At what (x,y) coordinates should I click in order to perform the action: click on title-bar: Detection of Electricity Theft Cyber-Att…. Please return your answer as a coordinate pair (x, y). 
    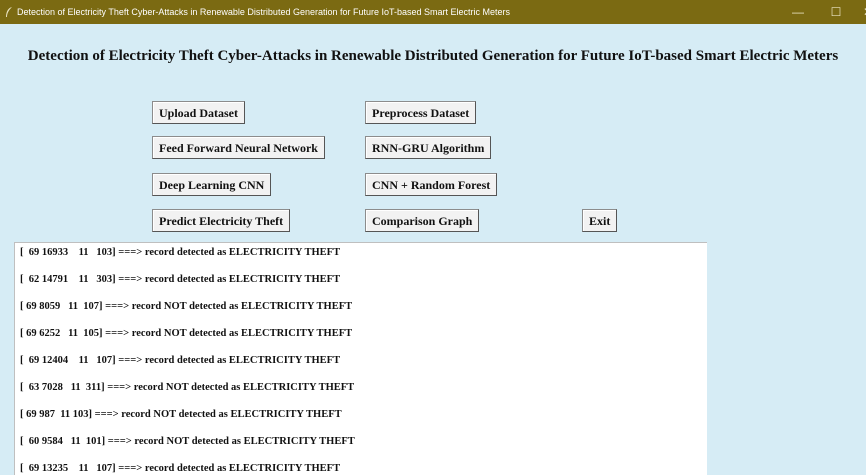
    Looking at the image, I should click on (433, 12).